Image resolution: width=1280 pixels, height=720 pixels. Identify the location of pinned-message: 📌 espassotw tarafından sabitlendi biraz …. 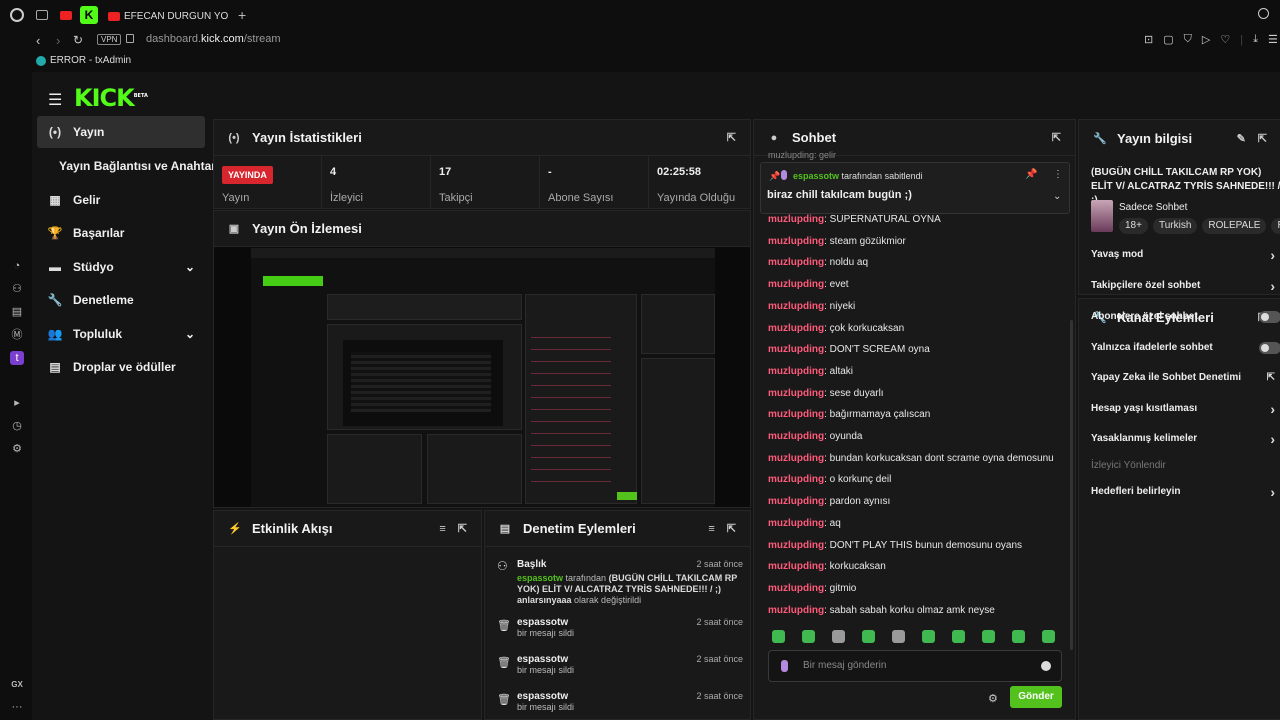
(915, 188).